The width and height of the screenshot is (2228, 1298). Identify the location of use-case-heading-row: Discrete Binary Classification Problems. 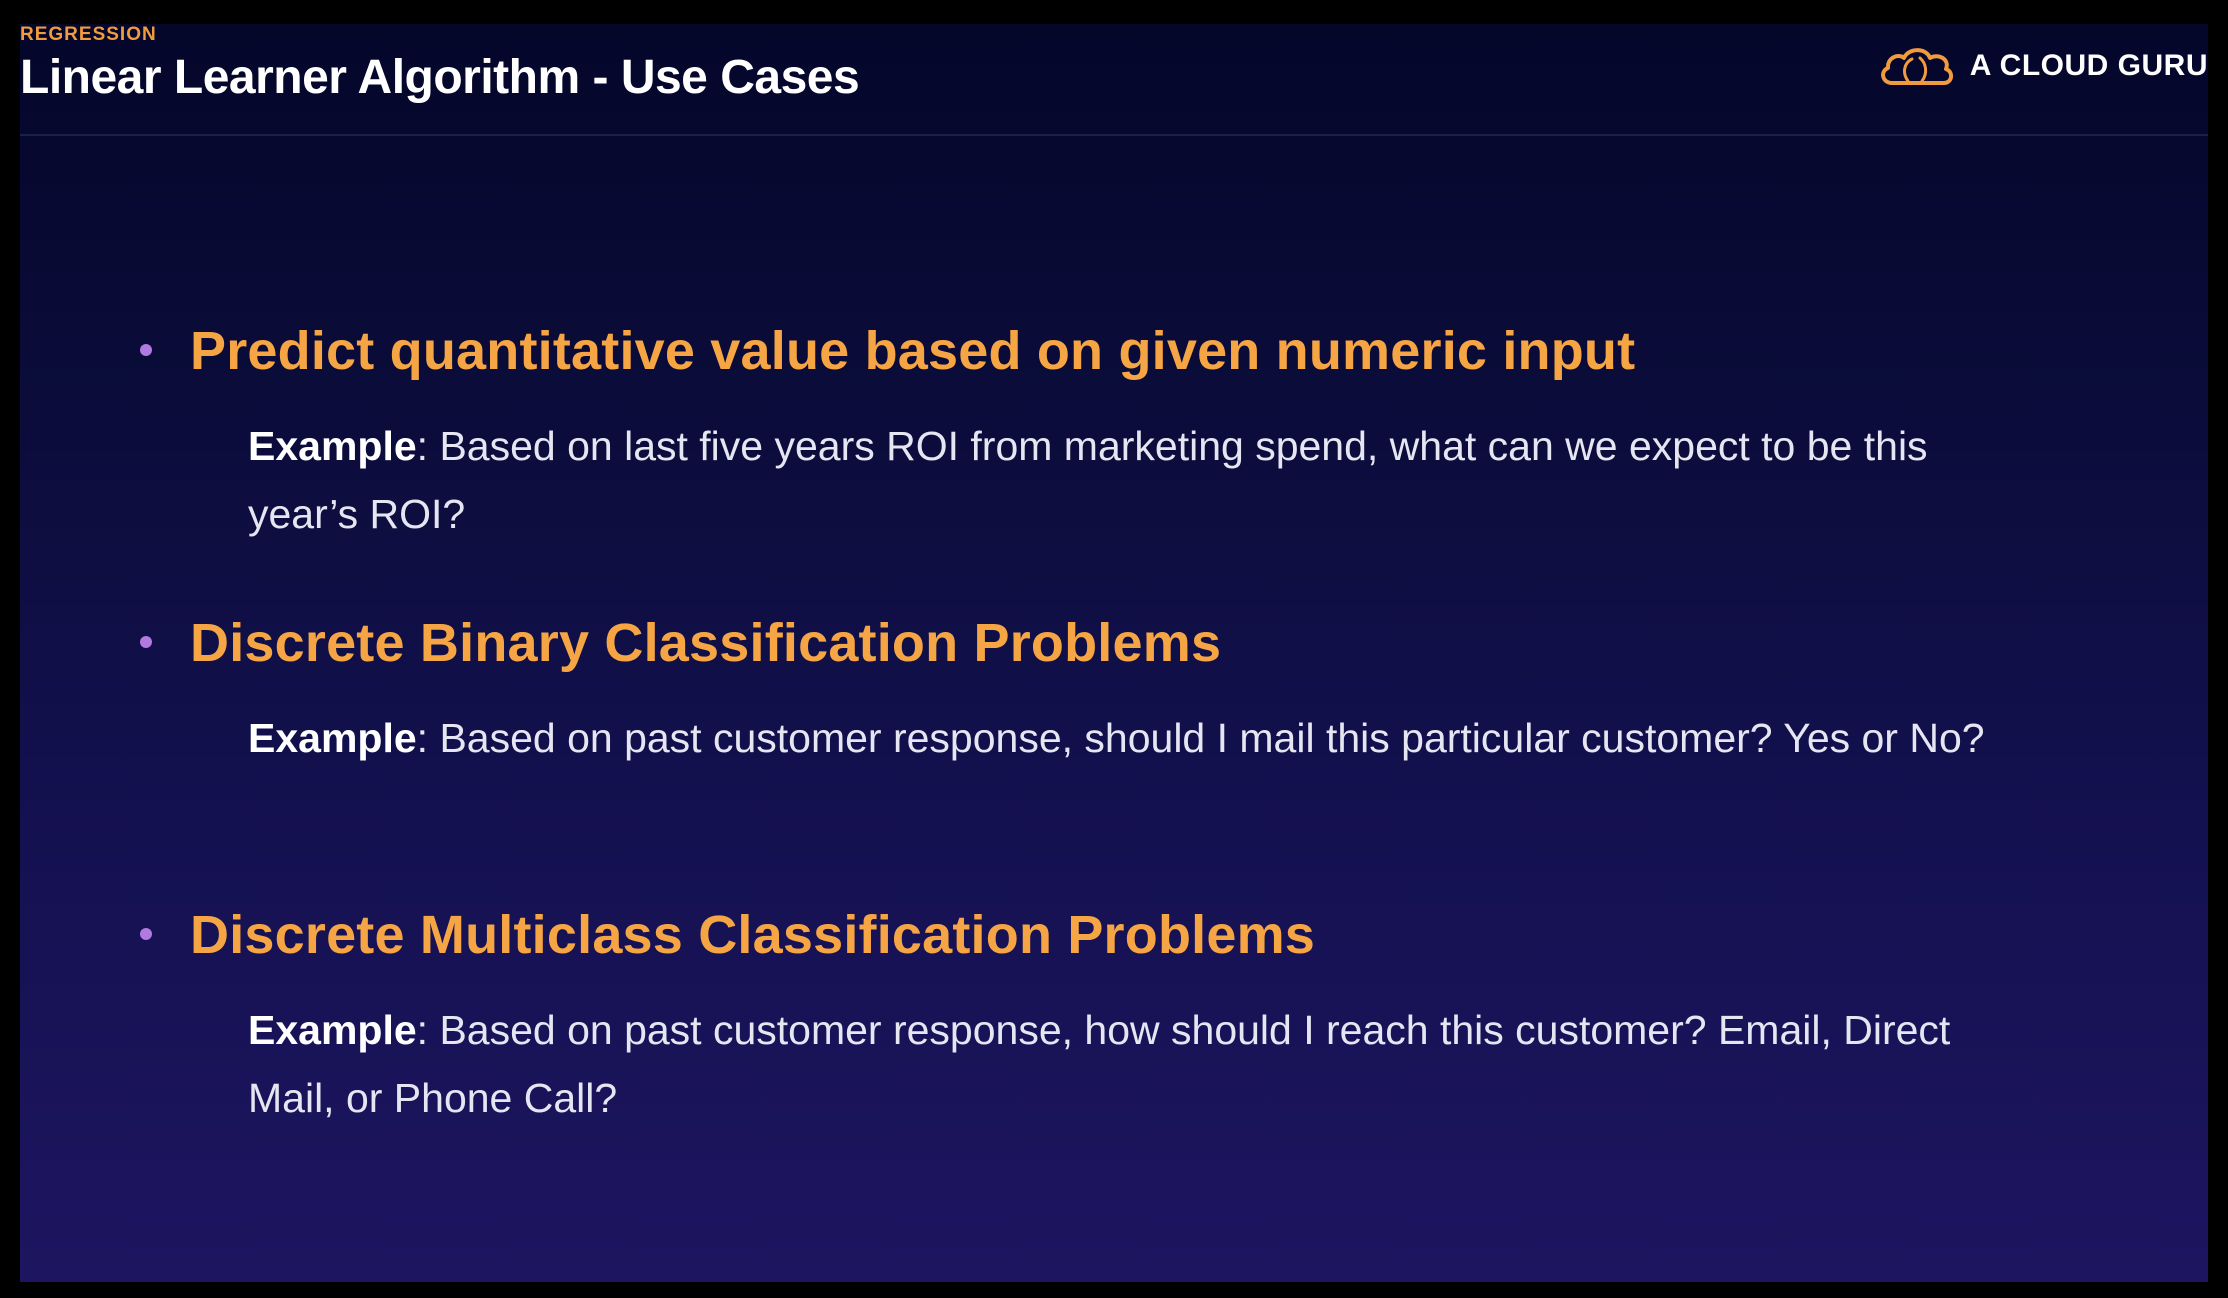
(1090, 647).